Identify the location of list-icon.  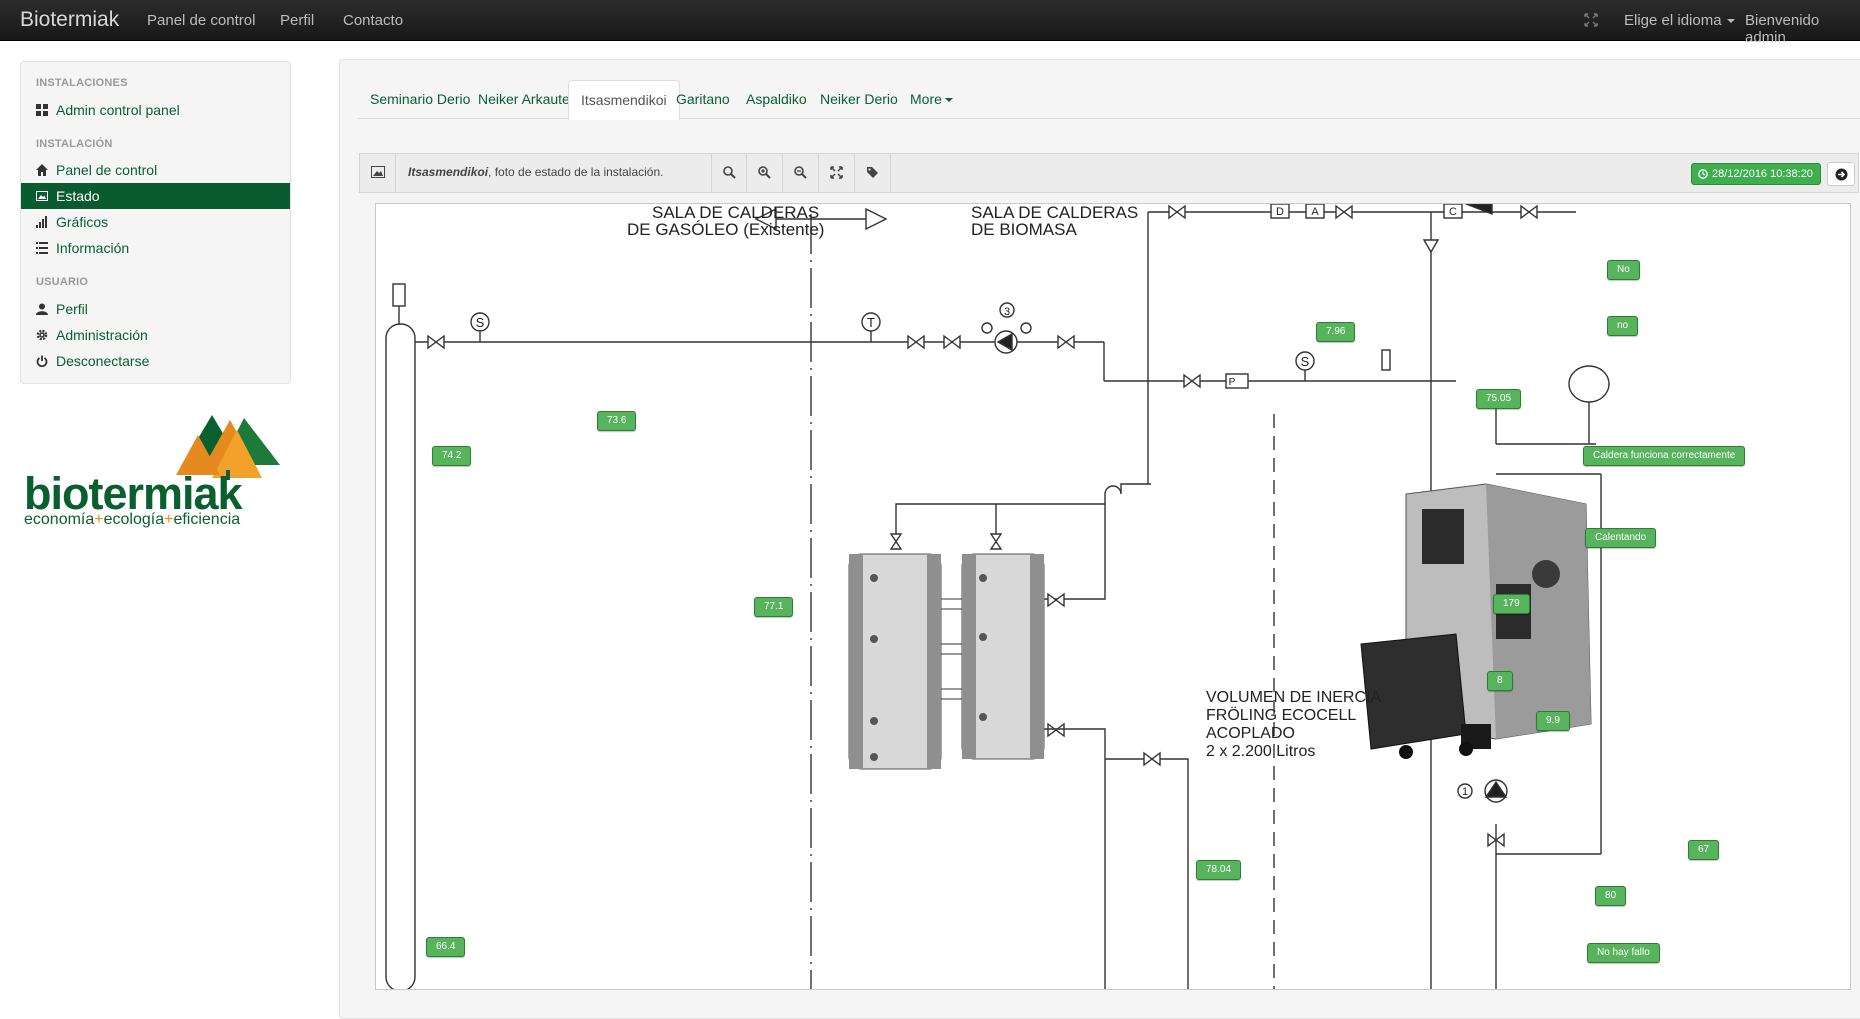
(42, 248).